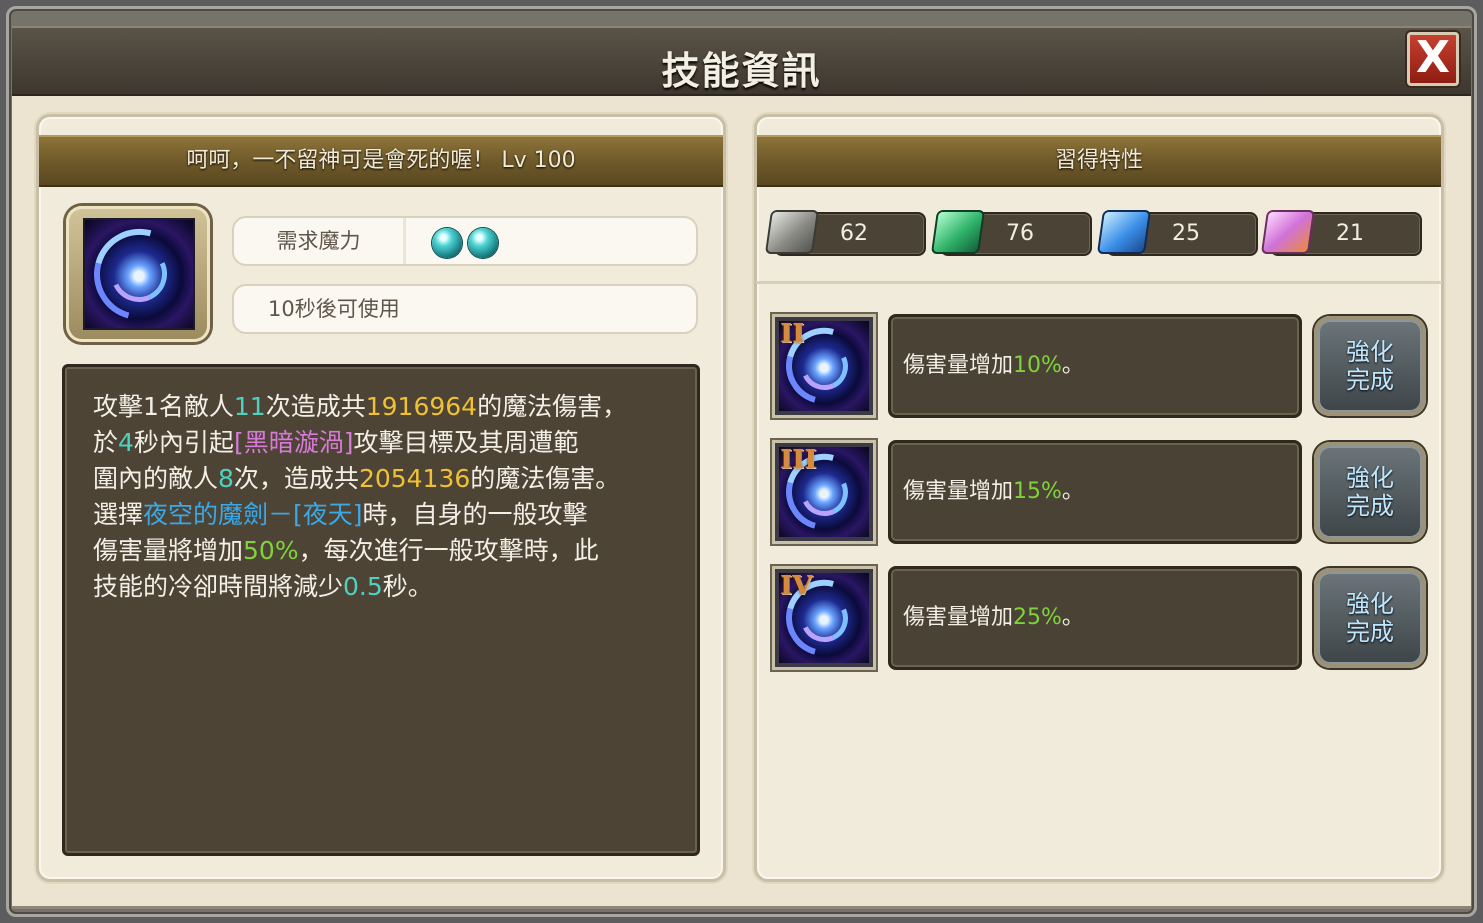  I want to click on trait-row: III 傷害量增加15%。 強化 完成, so click(1100, 493).